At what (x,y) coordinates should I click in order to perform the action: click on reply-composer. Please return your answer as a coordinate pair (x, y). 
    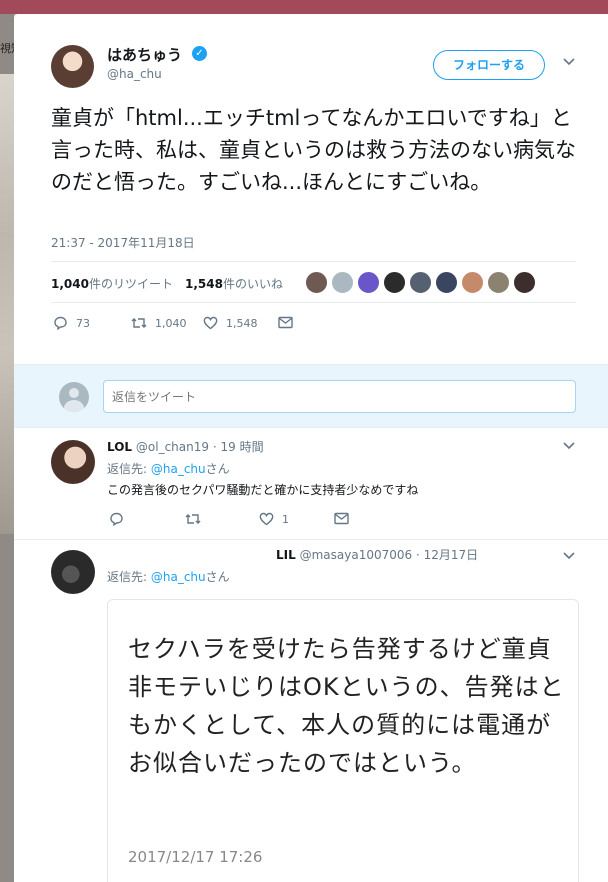
    Looking at the image, I should click on (311, 396).